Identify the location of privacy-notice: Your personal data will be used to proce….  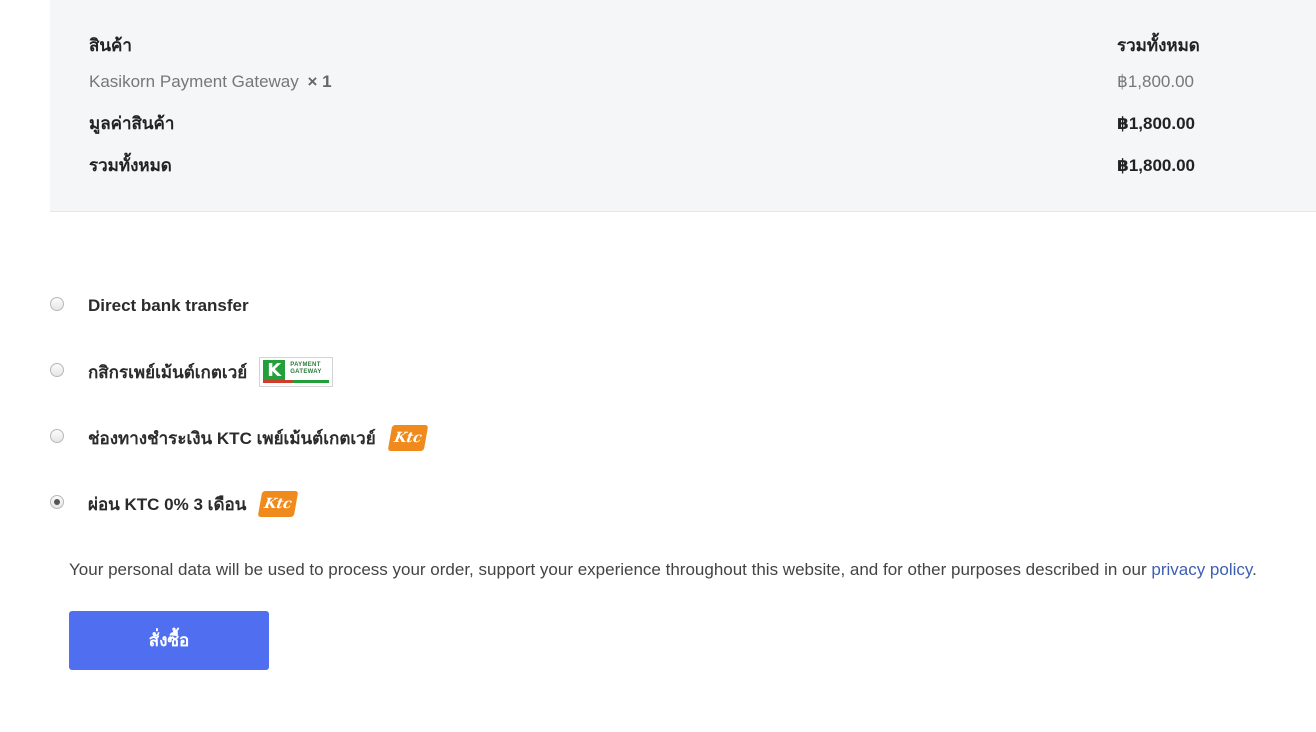
(663, 570).